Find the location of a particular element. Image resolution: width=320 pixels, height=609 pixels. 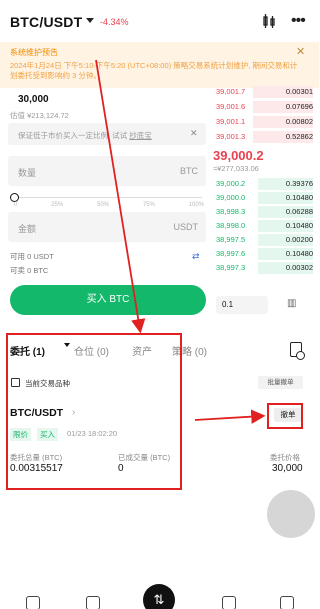

bid-row: 39,000.2 0.39376 is located at coordinates (263, 184).